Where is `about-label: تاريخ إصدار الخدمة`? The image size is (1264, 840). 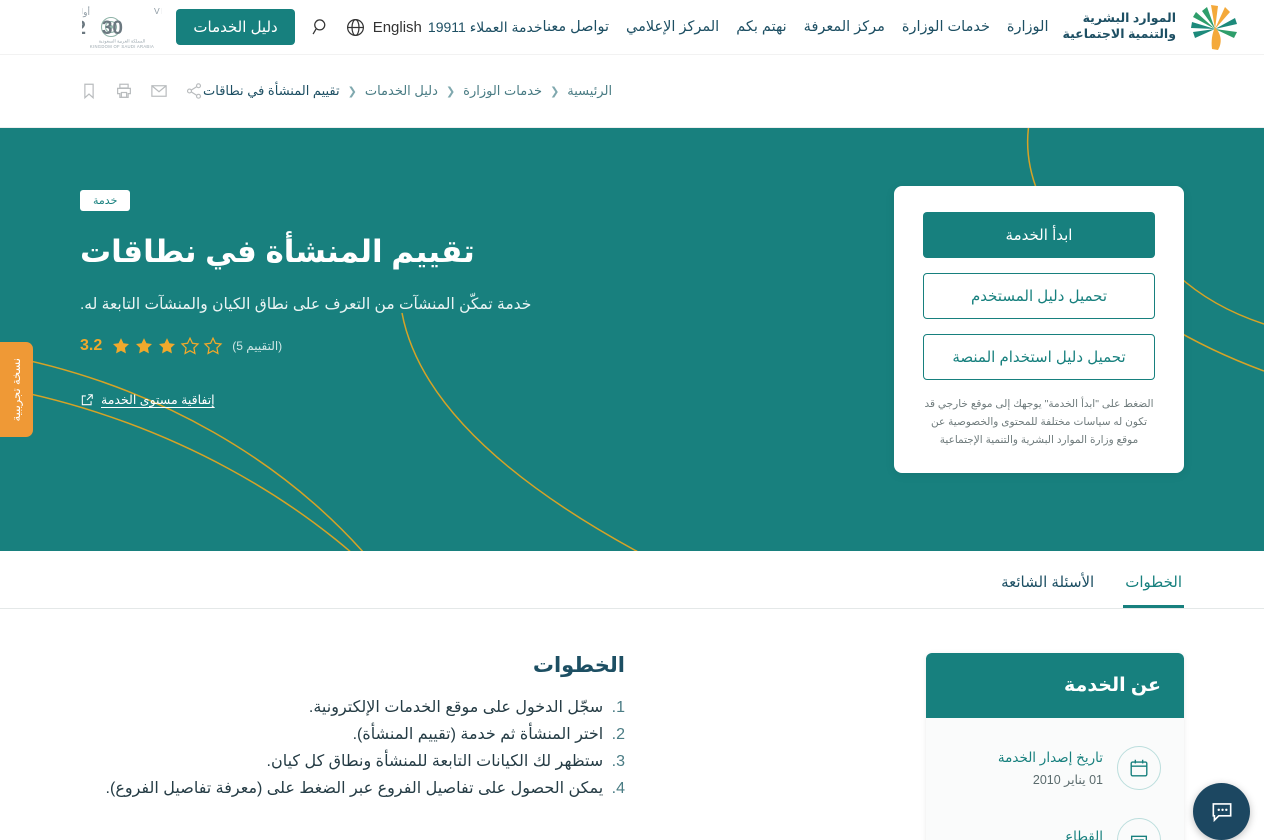 about-label: تاريخ إصدار الخدمة is located at coordinates (1050, 757).